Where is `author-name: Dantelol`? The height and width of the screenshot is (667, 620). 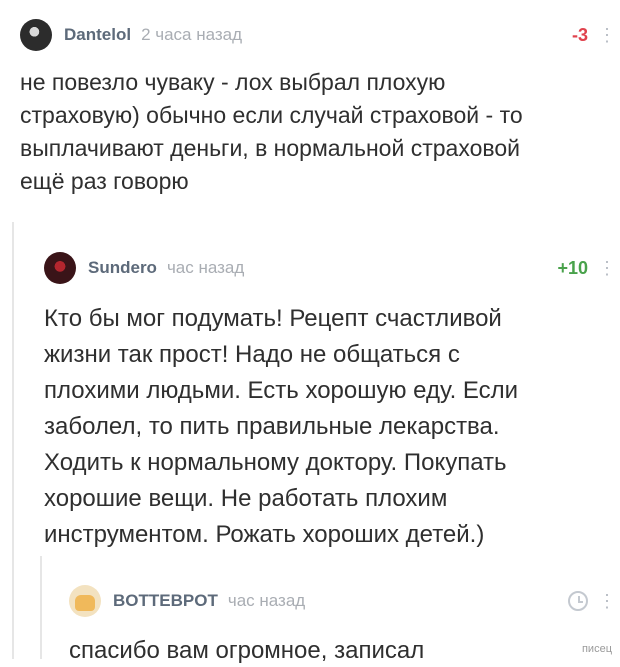 author-name: Dantelol is located at coordinates (97, 35).